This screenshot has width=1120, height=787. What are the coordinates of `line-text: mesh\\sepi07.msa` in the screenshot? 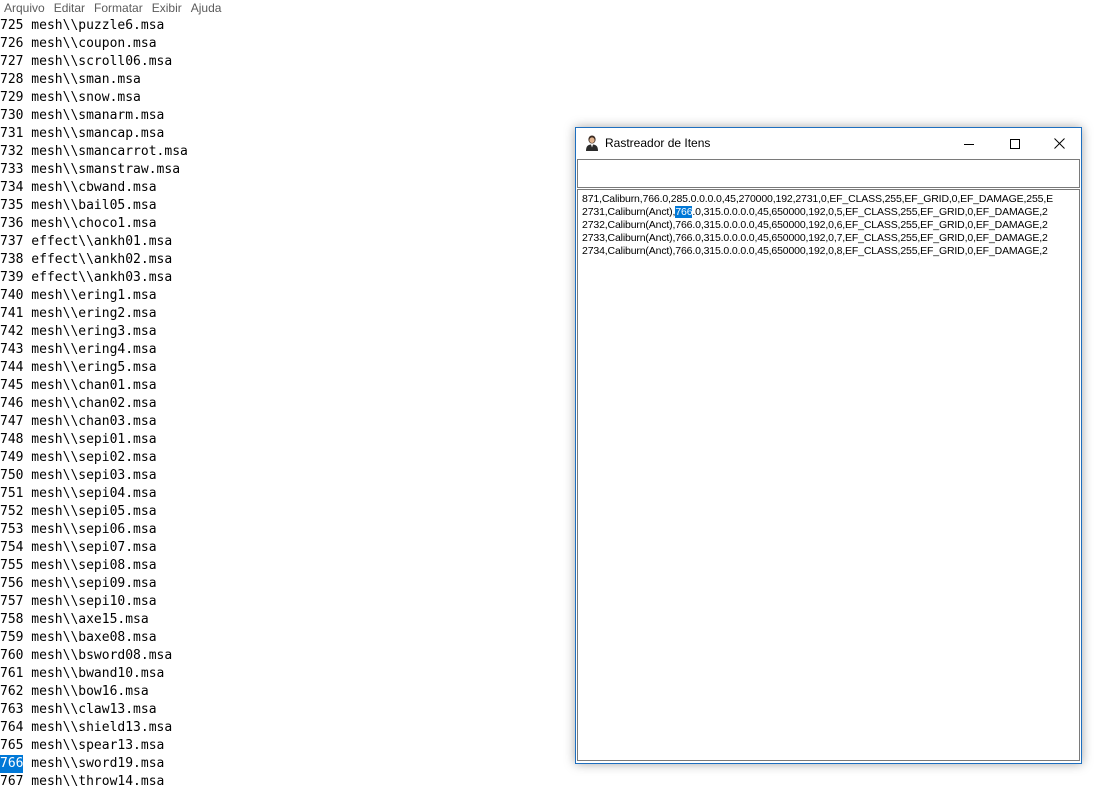 It's located at (90, 547).